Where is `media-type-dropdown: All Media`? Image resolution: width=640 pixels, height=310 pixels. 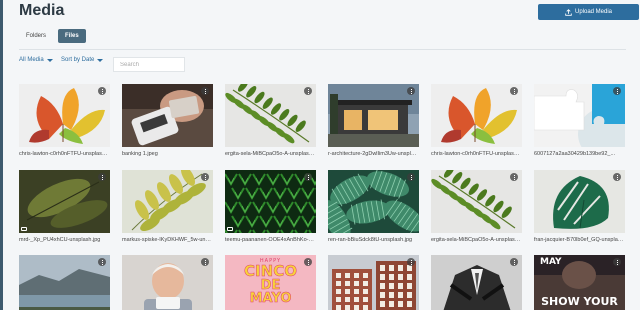
media-type-dropdown: All Media is located at coordinates (40, 60).